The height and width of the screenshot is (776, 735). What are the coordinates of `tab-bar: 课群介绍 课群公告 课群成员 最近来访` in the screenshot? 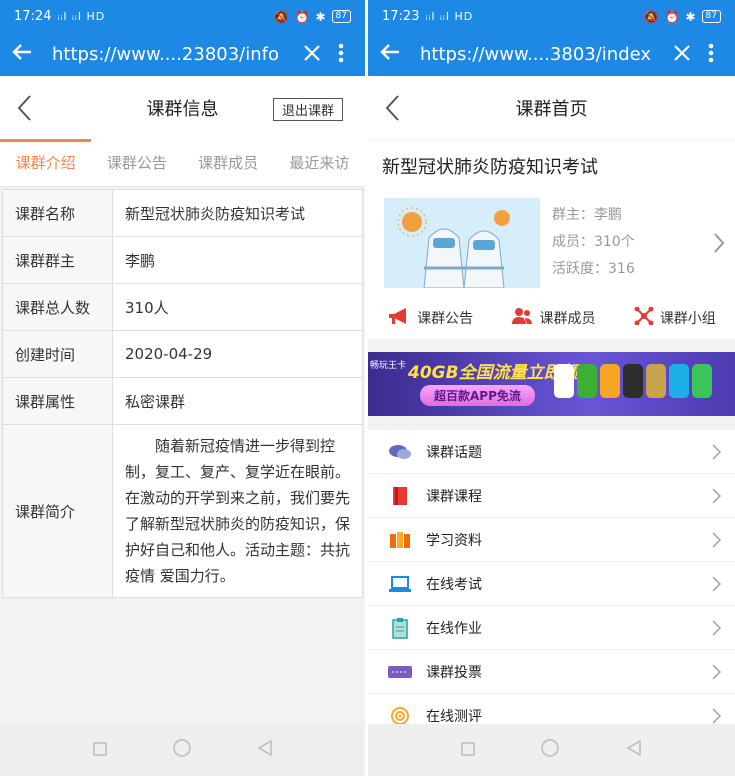 It's located at (182, 163).